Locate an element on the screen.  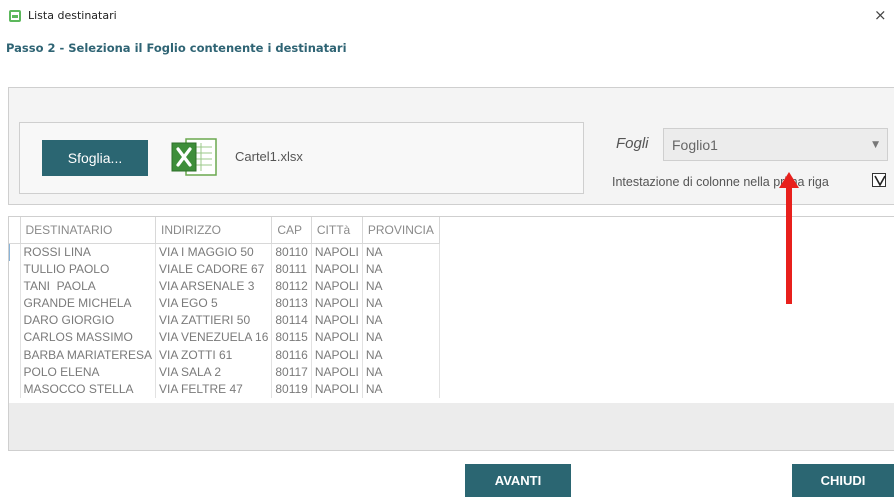
title-bar: Lista destinatari × is located at coordinates (447, 16).